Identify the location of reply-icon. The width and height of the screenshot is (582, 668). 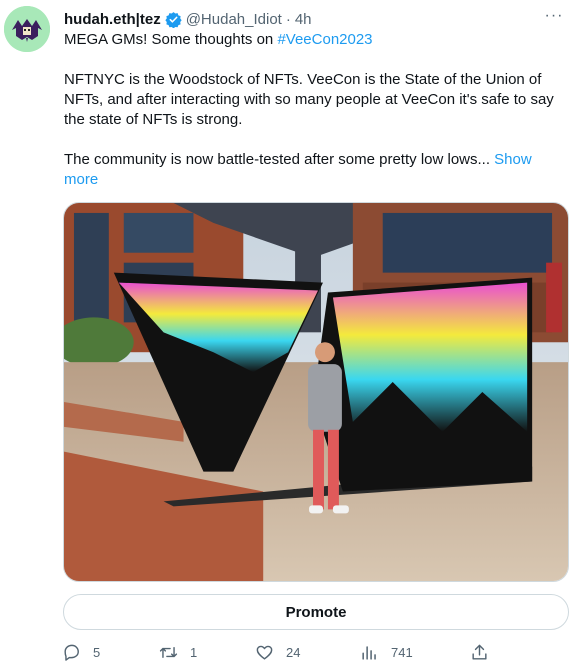
(71, 652).